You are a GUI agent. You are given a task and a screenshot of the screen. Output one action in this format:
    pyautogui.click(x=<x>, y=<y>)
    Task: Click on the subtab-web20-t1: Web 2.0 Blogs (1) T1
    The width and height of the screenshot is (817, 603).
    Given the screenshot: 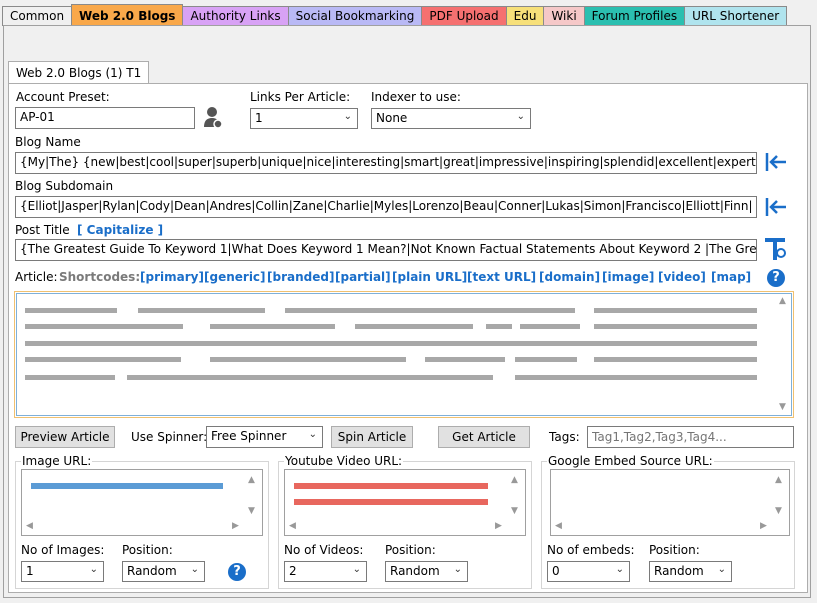 What is the action you would take?
    pyautogui.click(x=79, y=72)
    